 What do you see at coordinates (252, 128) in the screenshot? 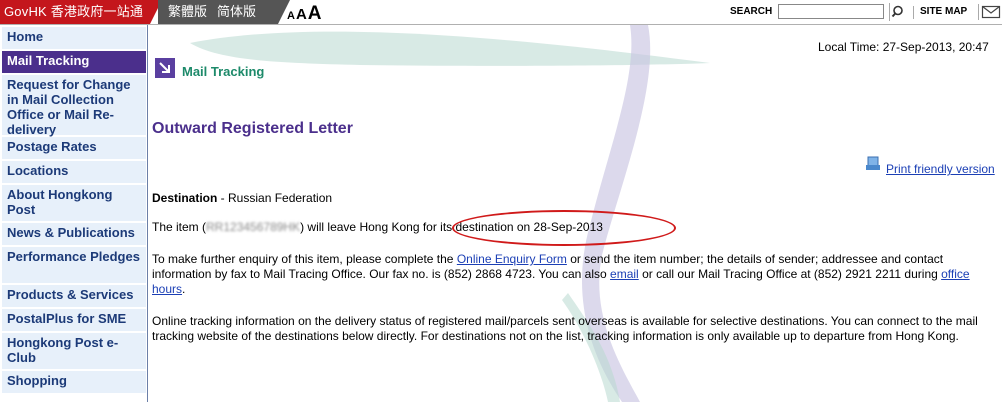
I see `page-title: Outward Registered Letter` at bounding box center [252, 128].